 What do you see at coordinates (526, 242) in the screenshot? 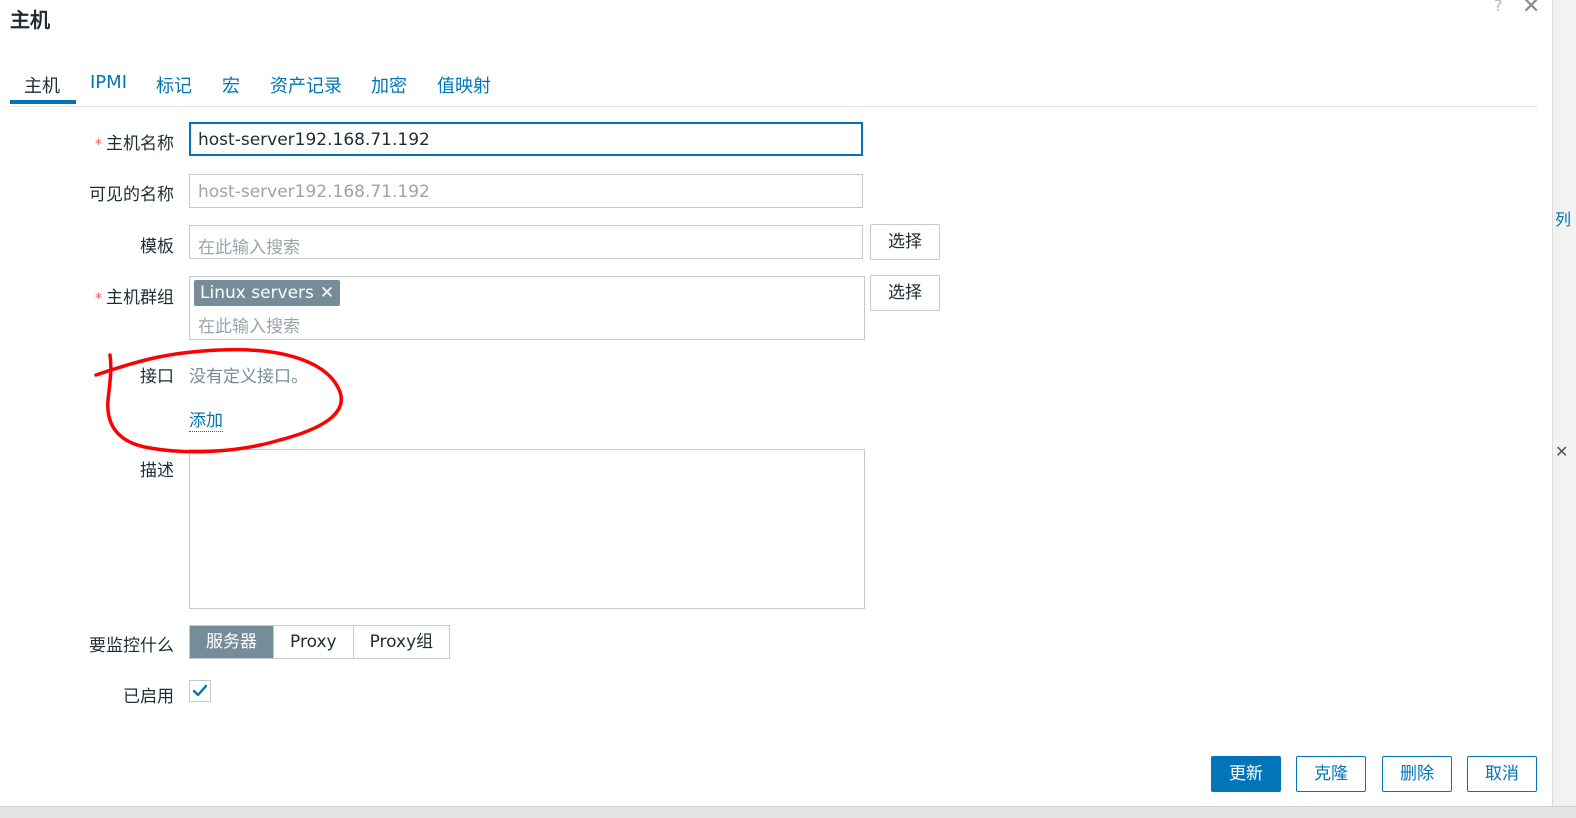
I see `templates-input: 在此输入搜索` at bounding box center [526, 242].